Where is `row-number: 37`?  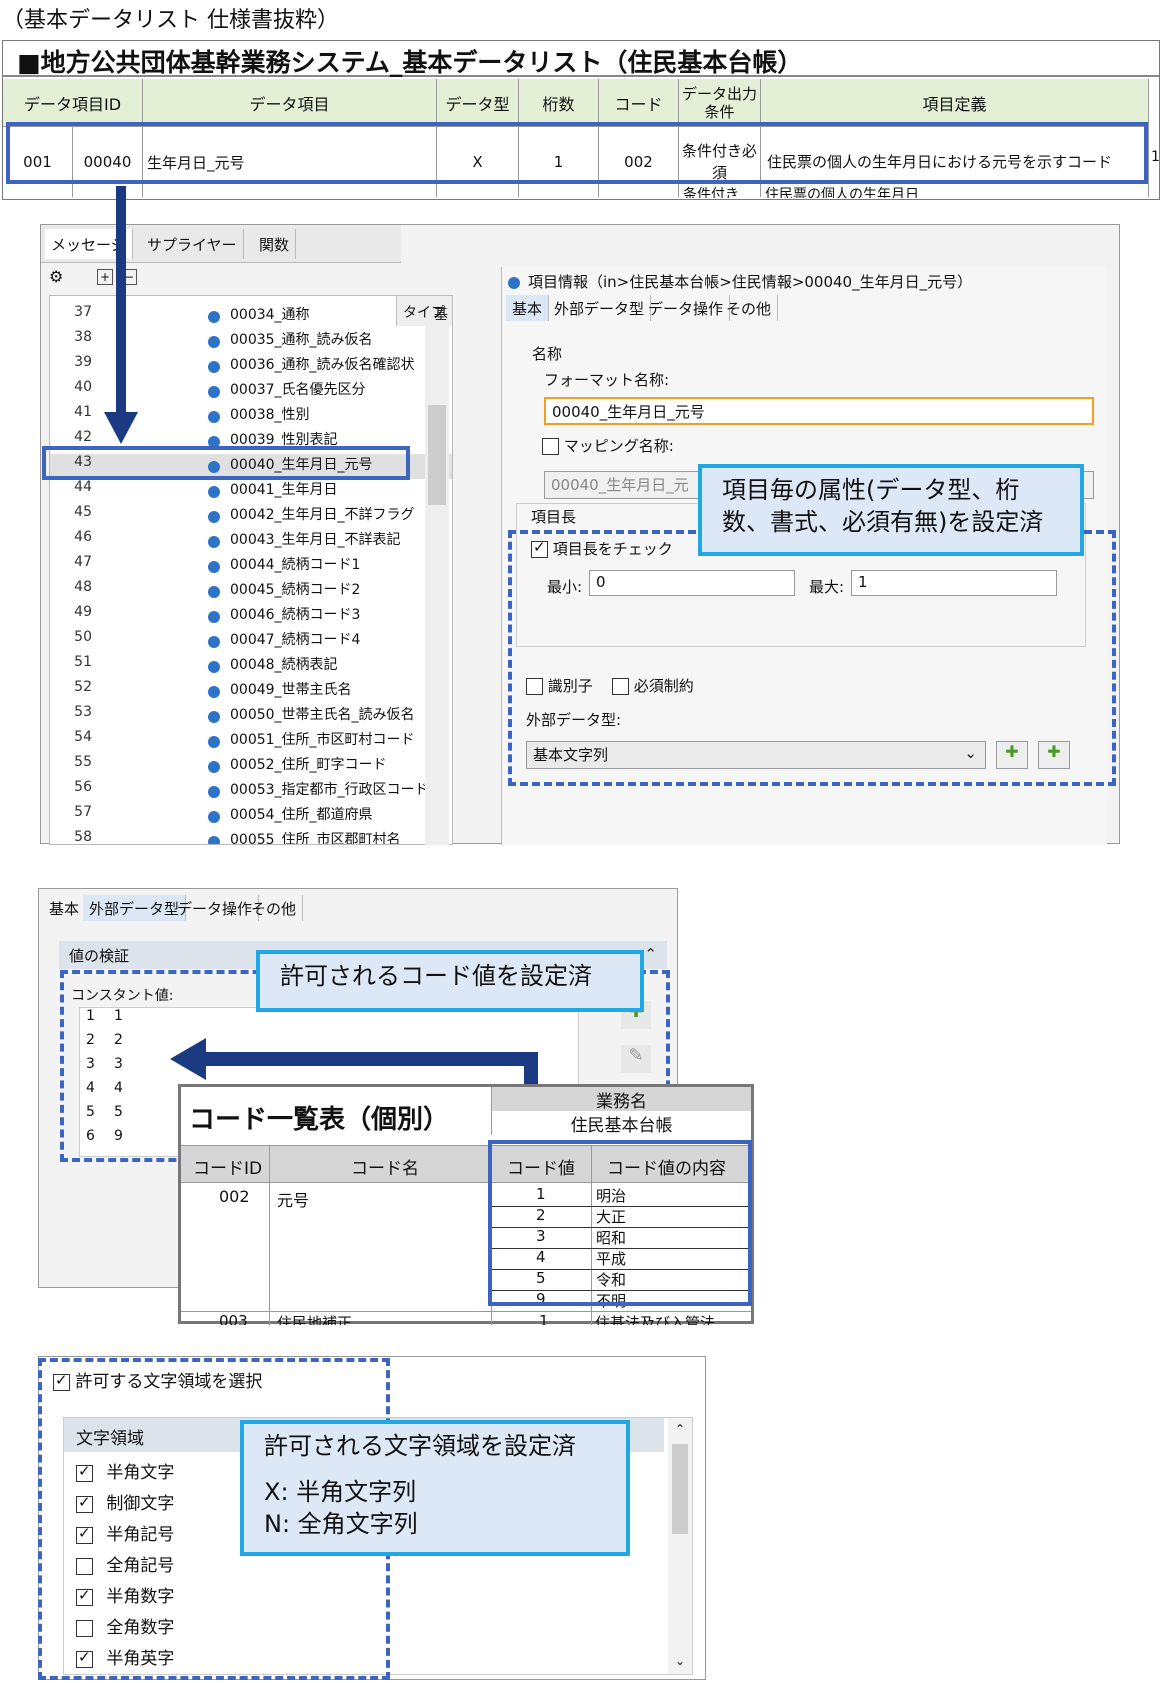 row-number: 37 is located at coordinates (83, 312).